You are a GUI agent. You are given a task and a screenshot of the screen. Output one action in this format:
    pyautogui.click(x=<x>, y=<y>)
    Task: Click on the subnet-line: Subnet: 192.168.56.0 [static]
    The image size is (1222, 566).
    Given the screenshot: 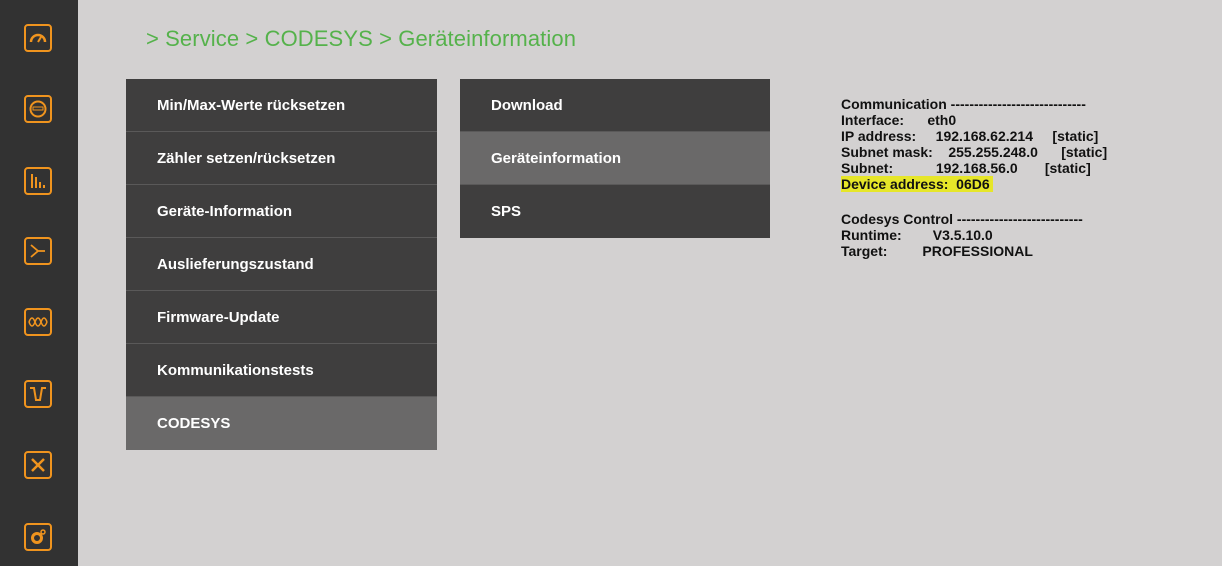 What is the action you would take?
    pyautogui.click(x=966, y=168)
    